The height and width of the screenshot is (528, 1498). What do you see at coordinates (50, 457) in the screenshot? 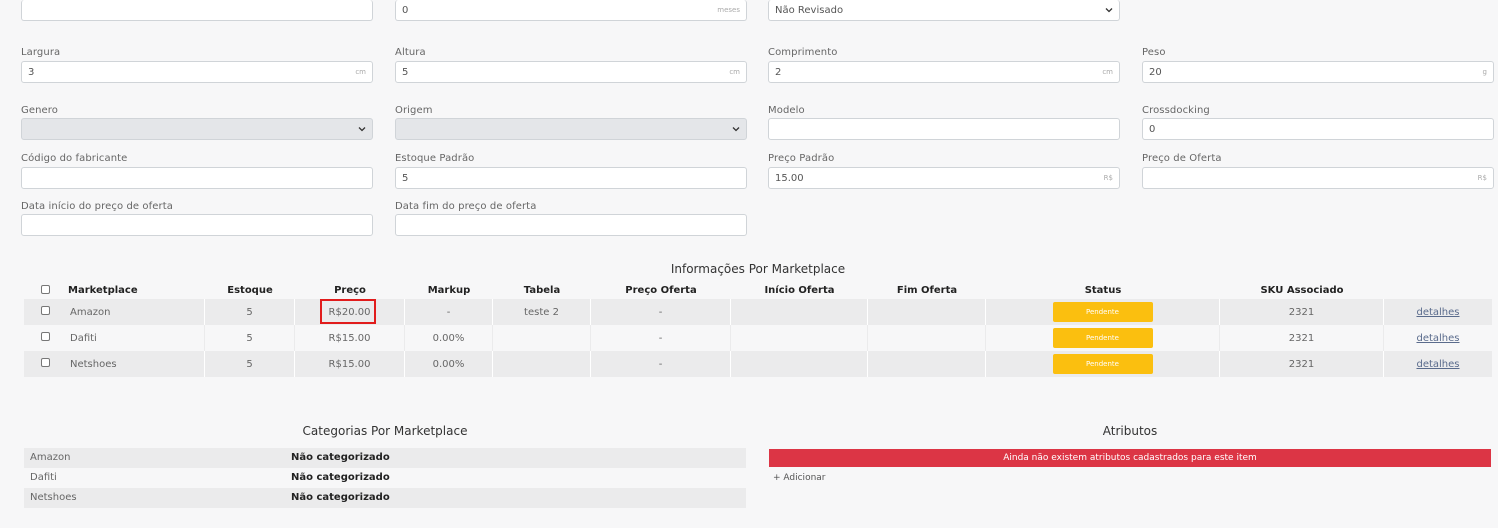
I see `category-marketplace: Amazon` at bounding box center [50, 457].